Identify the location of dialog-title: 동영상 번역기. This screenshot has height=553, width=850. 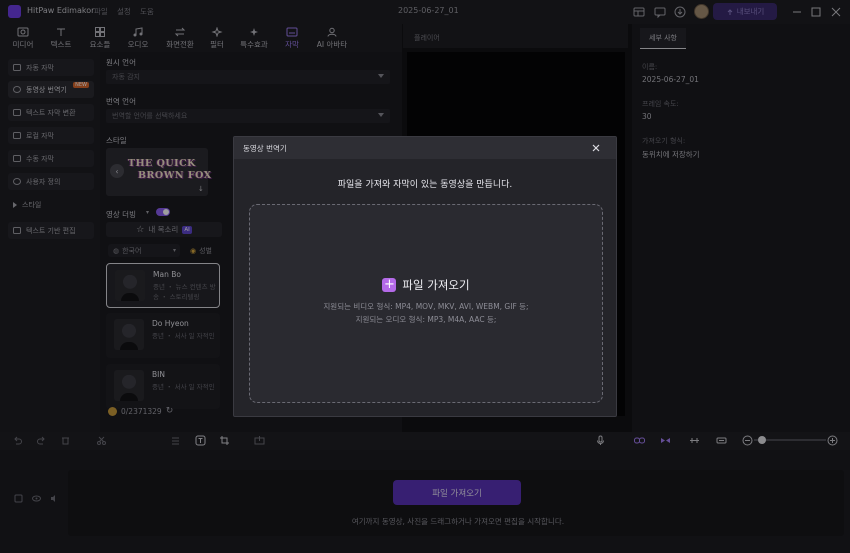
(265, 148).